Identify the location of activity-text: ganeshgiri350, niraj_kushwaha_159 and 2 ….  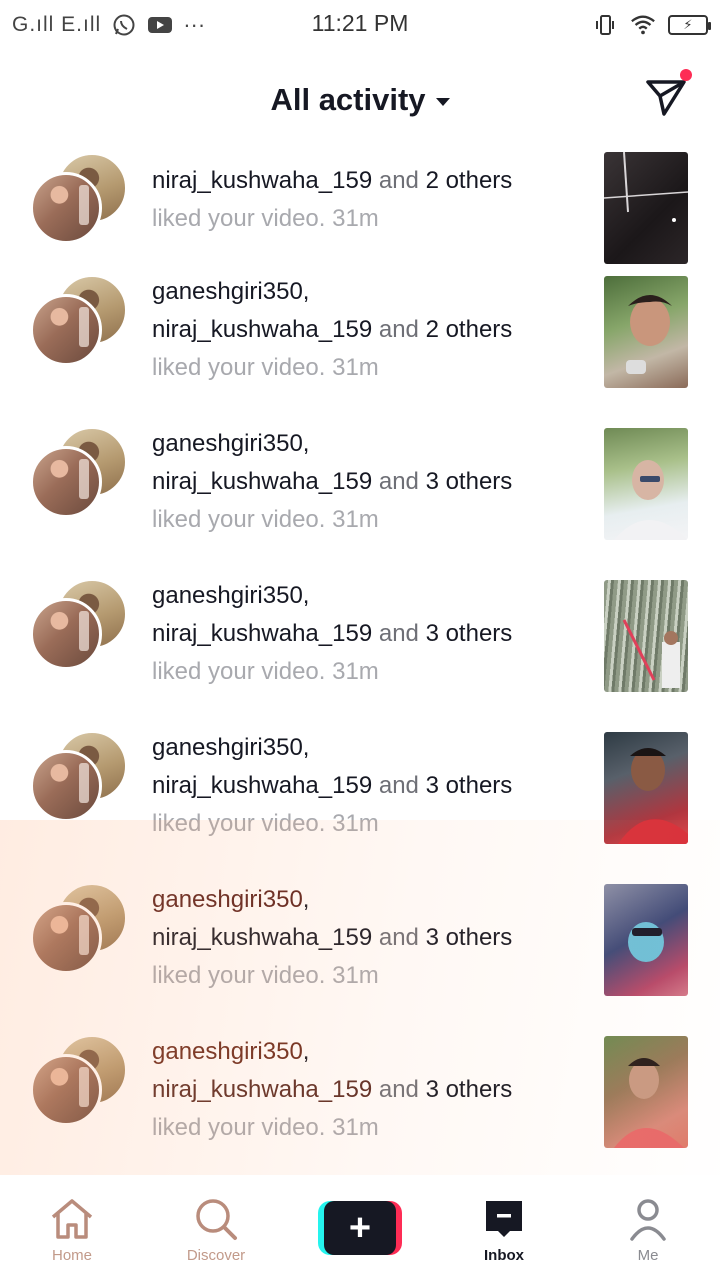
(367, 330).